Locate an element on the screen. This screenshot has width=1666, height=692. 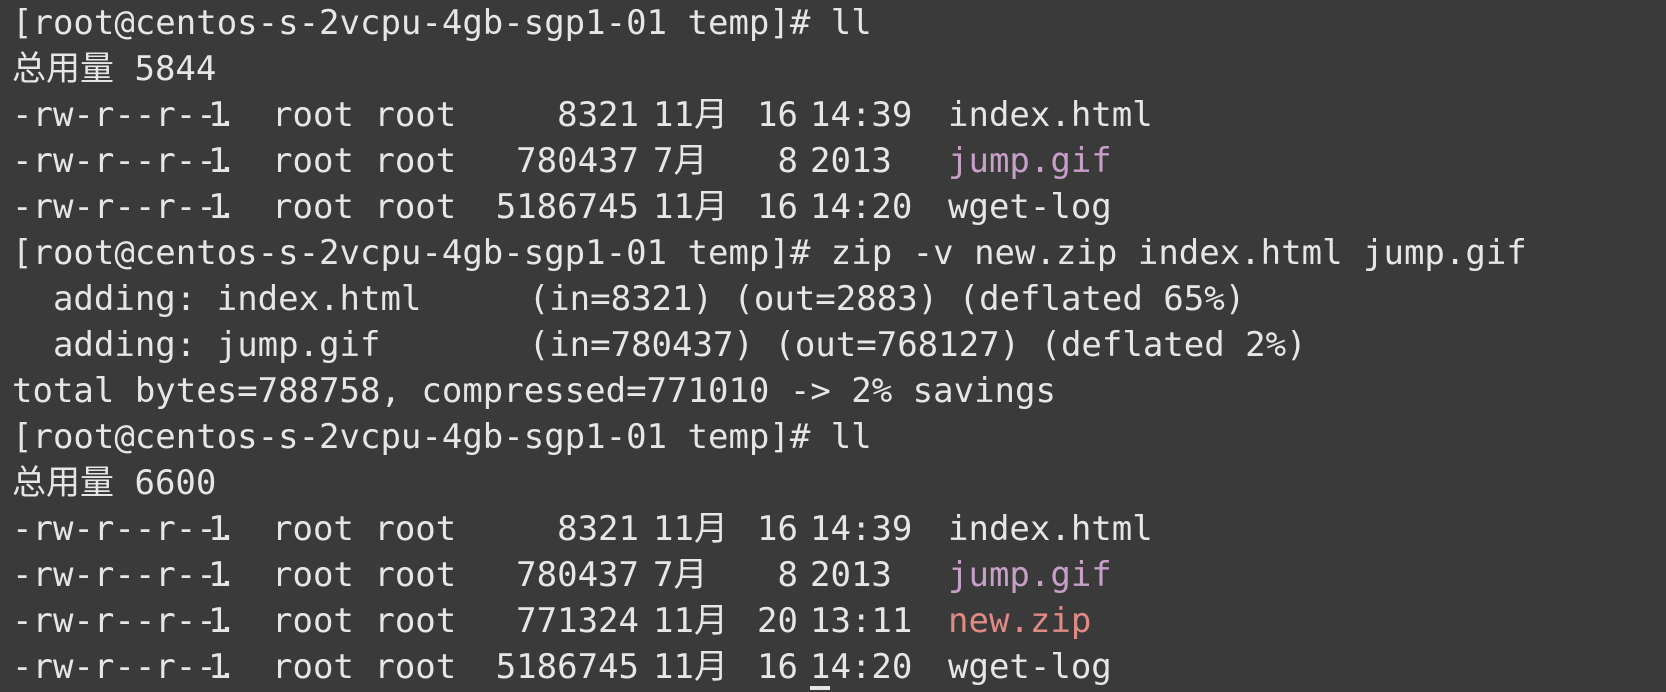
file-name: new.zip is located at coordinates (1020, 621).